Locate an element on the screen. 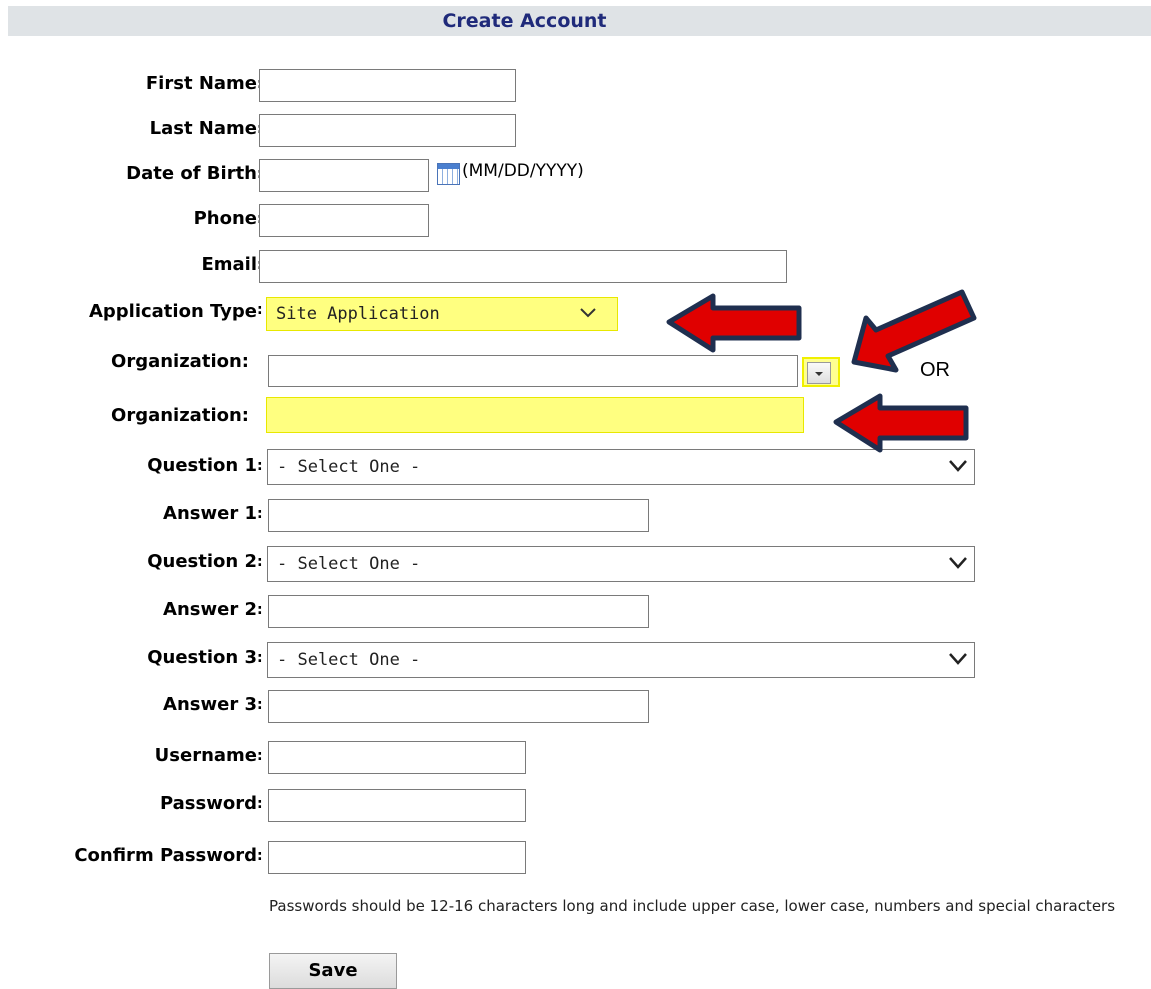  organization-dropdown-button is located at coordinates (821, 372).